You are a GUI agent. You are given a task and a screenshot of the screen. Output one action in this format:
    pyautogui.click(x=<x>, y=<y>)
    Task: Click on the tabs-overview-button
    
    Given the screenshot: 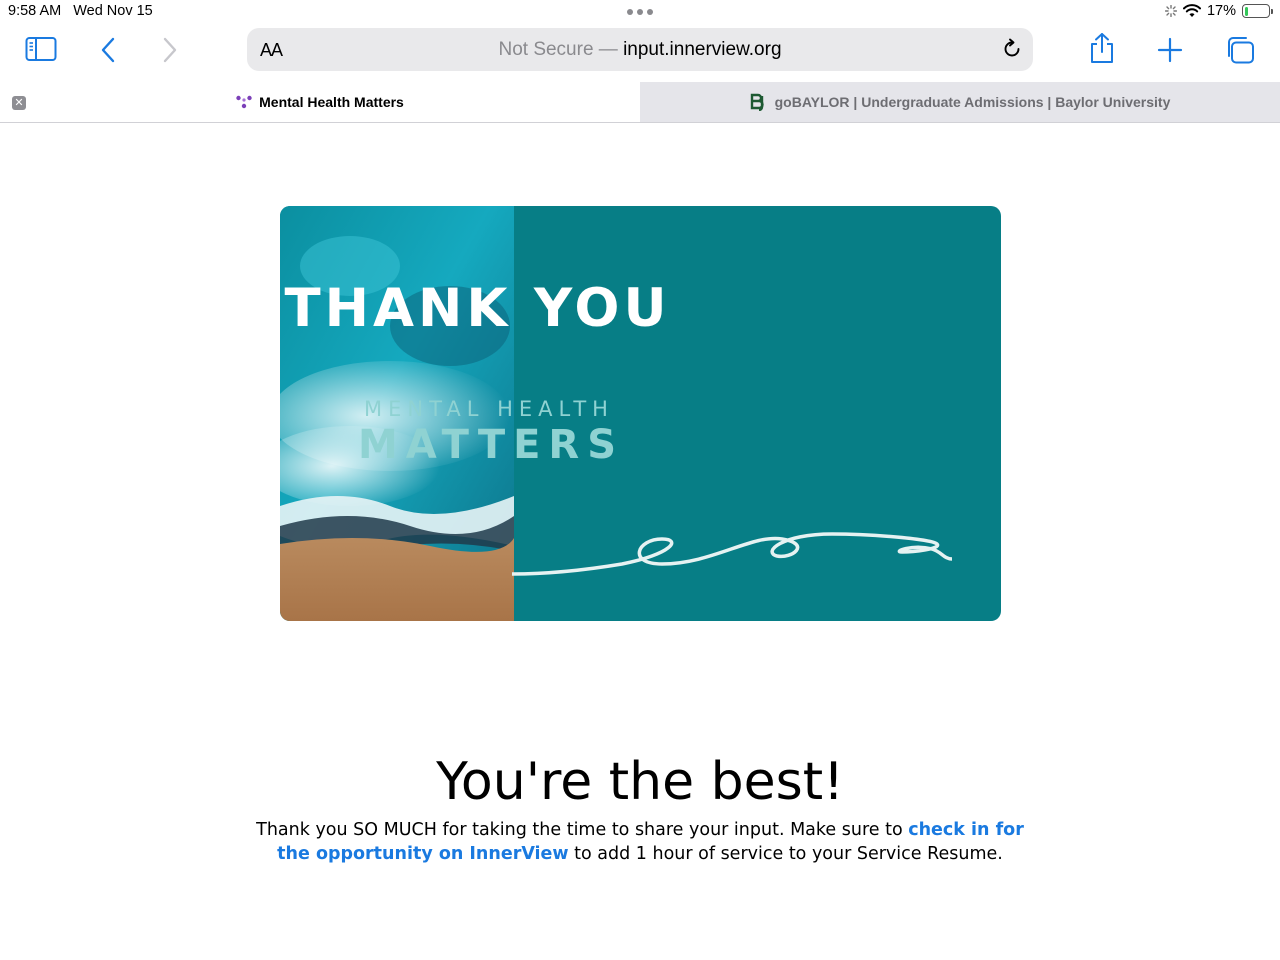 What is the action you would take?
    pyautogui.click(x=1240, y=50)
    